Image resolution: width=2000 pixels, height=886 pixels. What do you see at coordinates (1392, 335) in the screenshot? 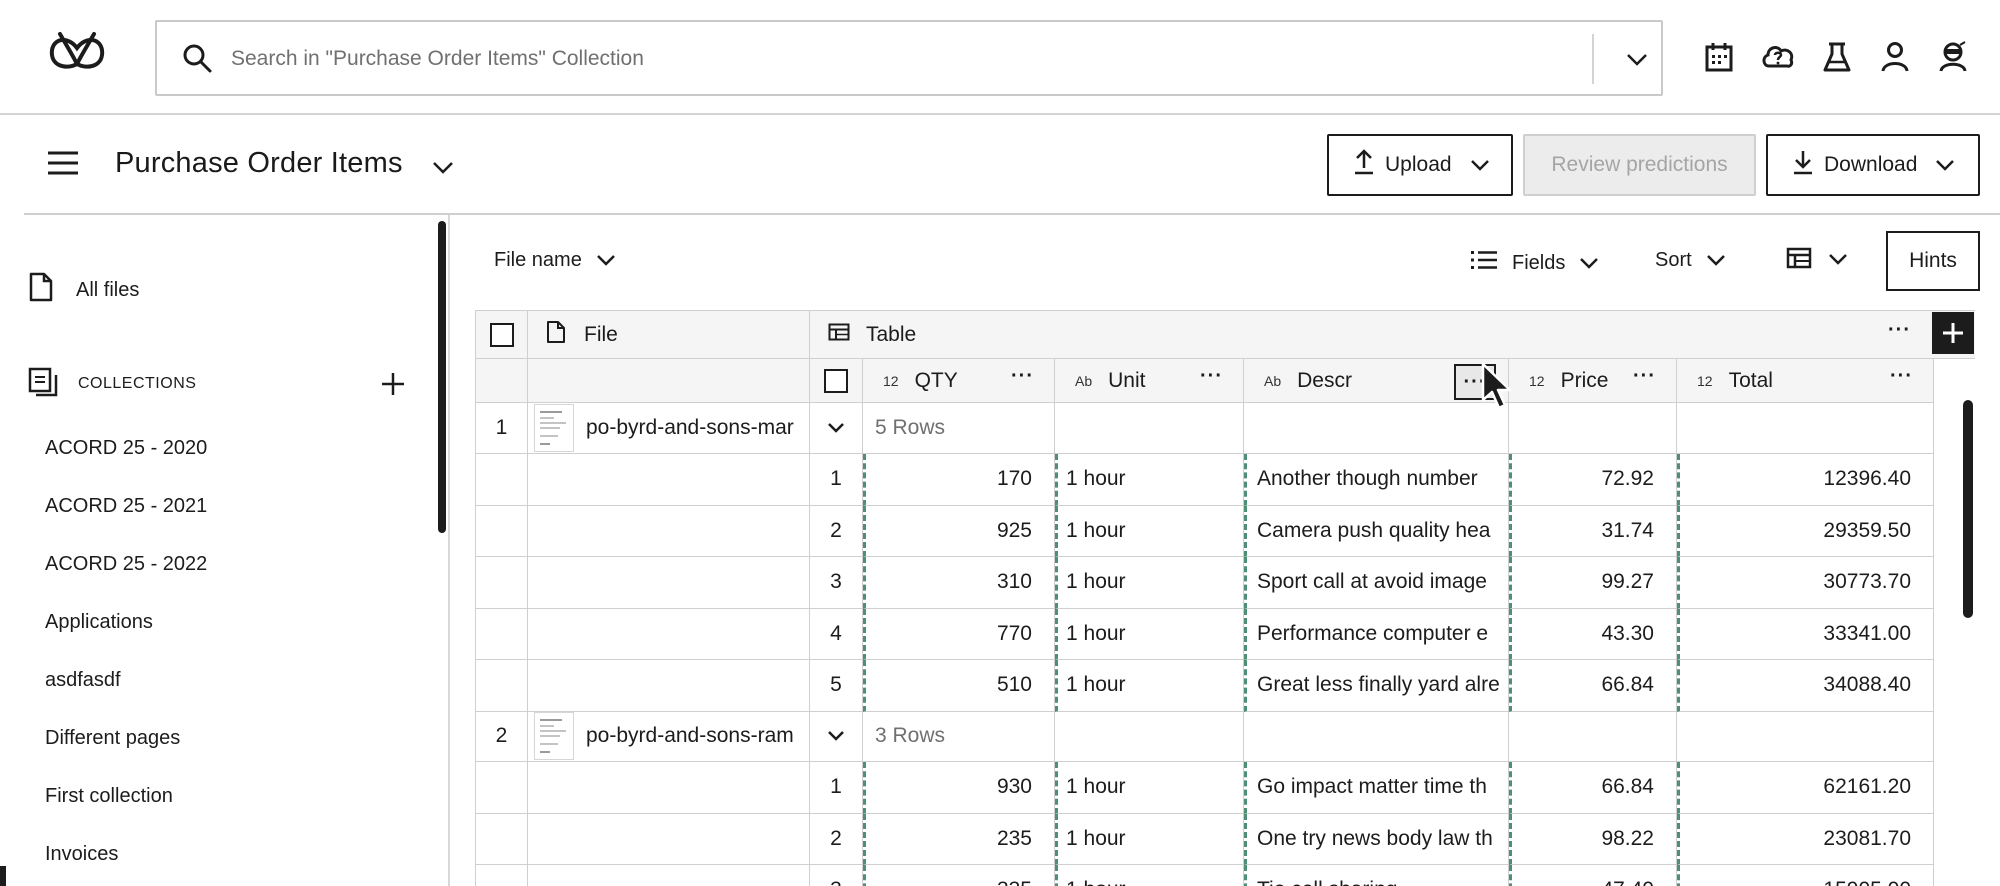
I see `table-column-header: Table ···` at bounding box center [1392, 335].